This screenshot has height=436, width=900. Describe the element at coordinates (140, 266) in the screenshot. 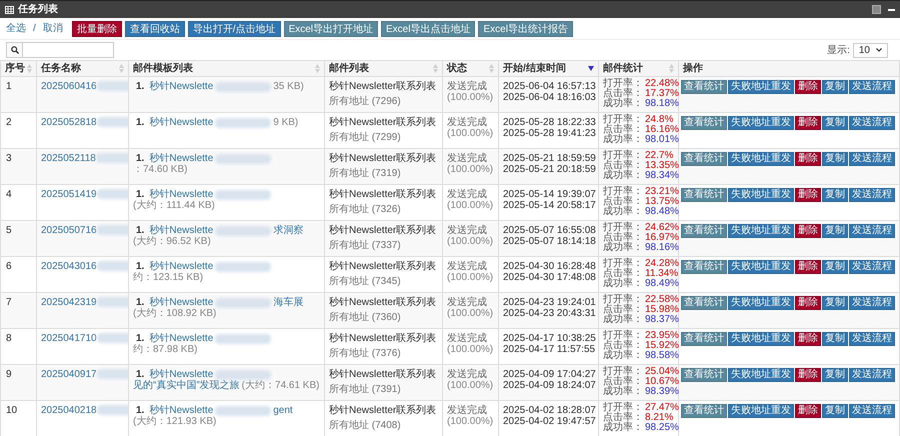

I see `list-index: 1.` at that location.